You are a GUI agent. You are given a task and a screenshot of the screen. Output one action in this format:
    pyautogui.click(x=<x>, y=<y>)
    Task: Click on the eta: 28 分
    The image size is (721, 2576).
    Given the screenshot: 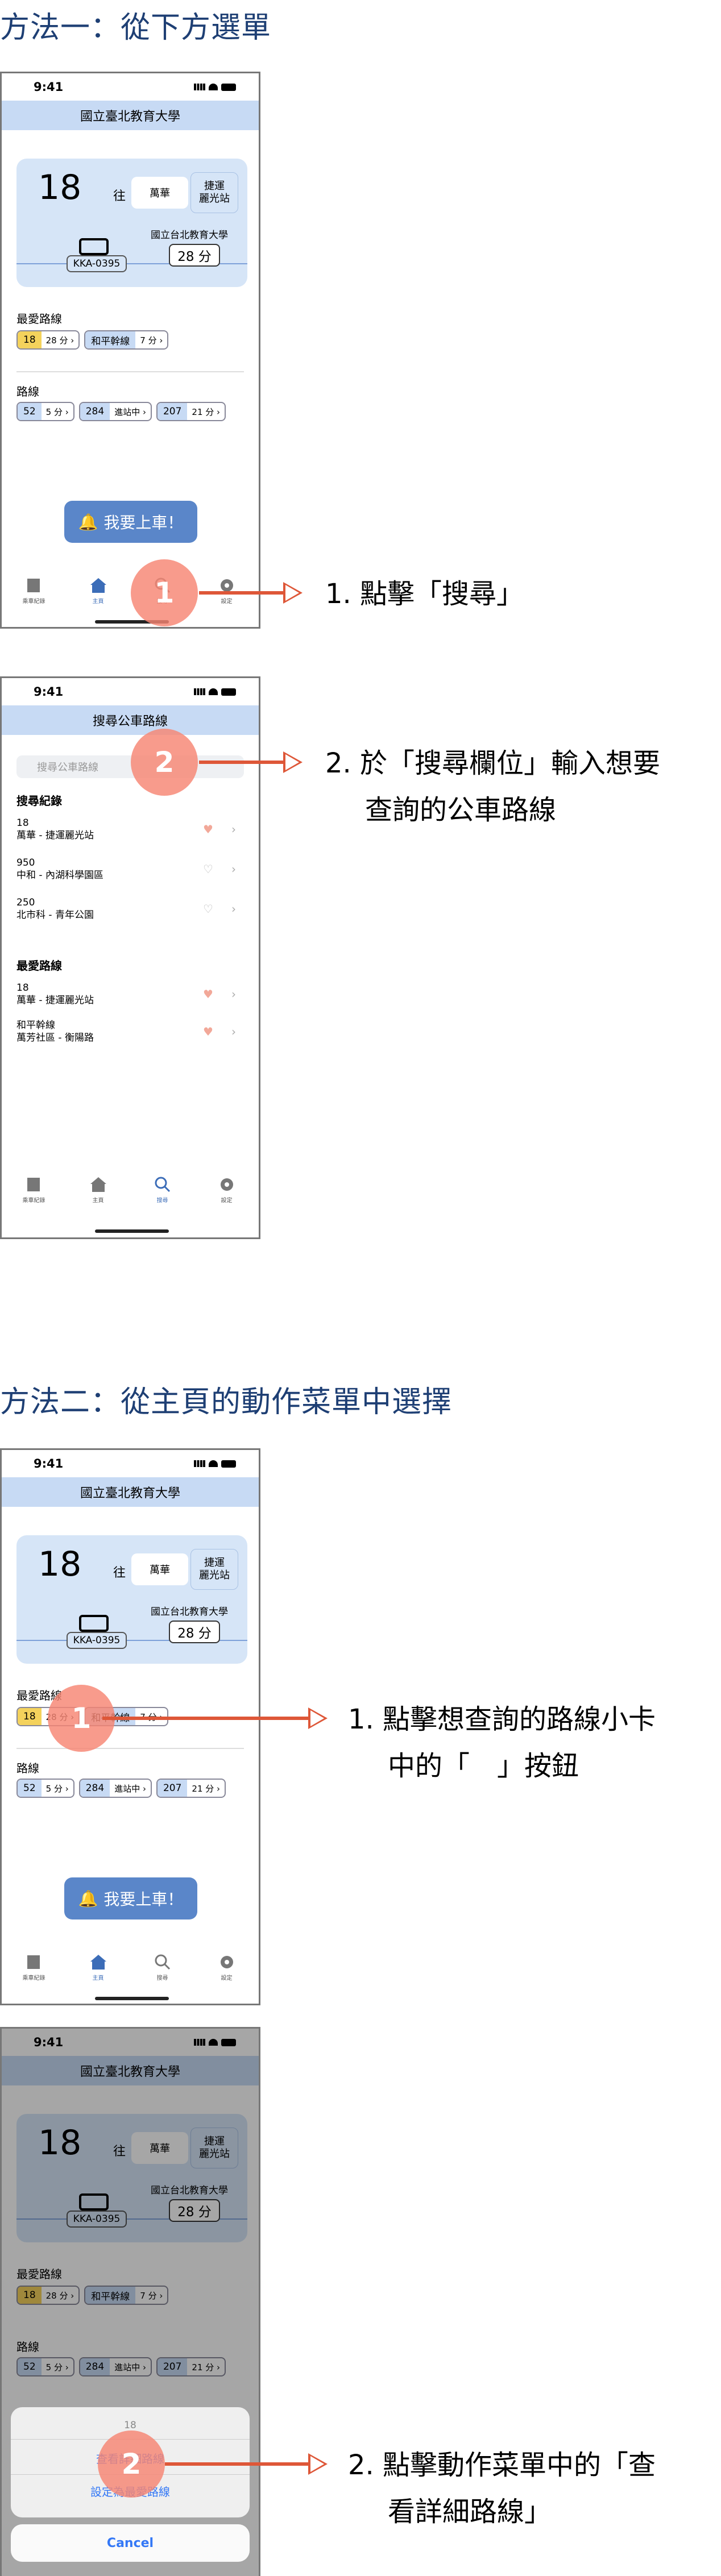 What is the action you would take?
    pyautogui.click(x=195, y=255)
    